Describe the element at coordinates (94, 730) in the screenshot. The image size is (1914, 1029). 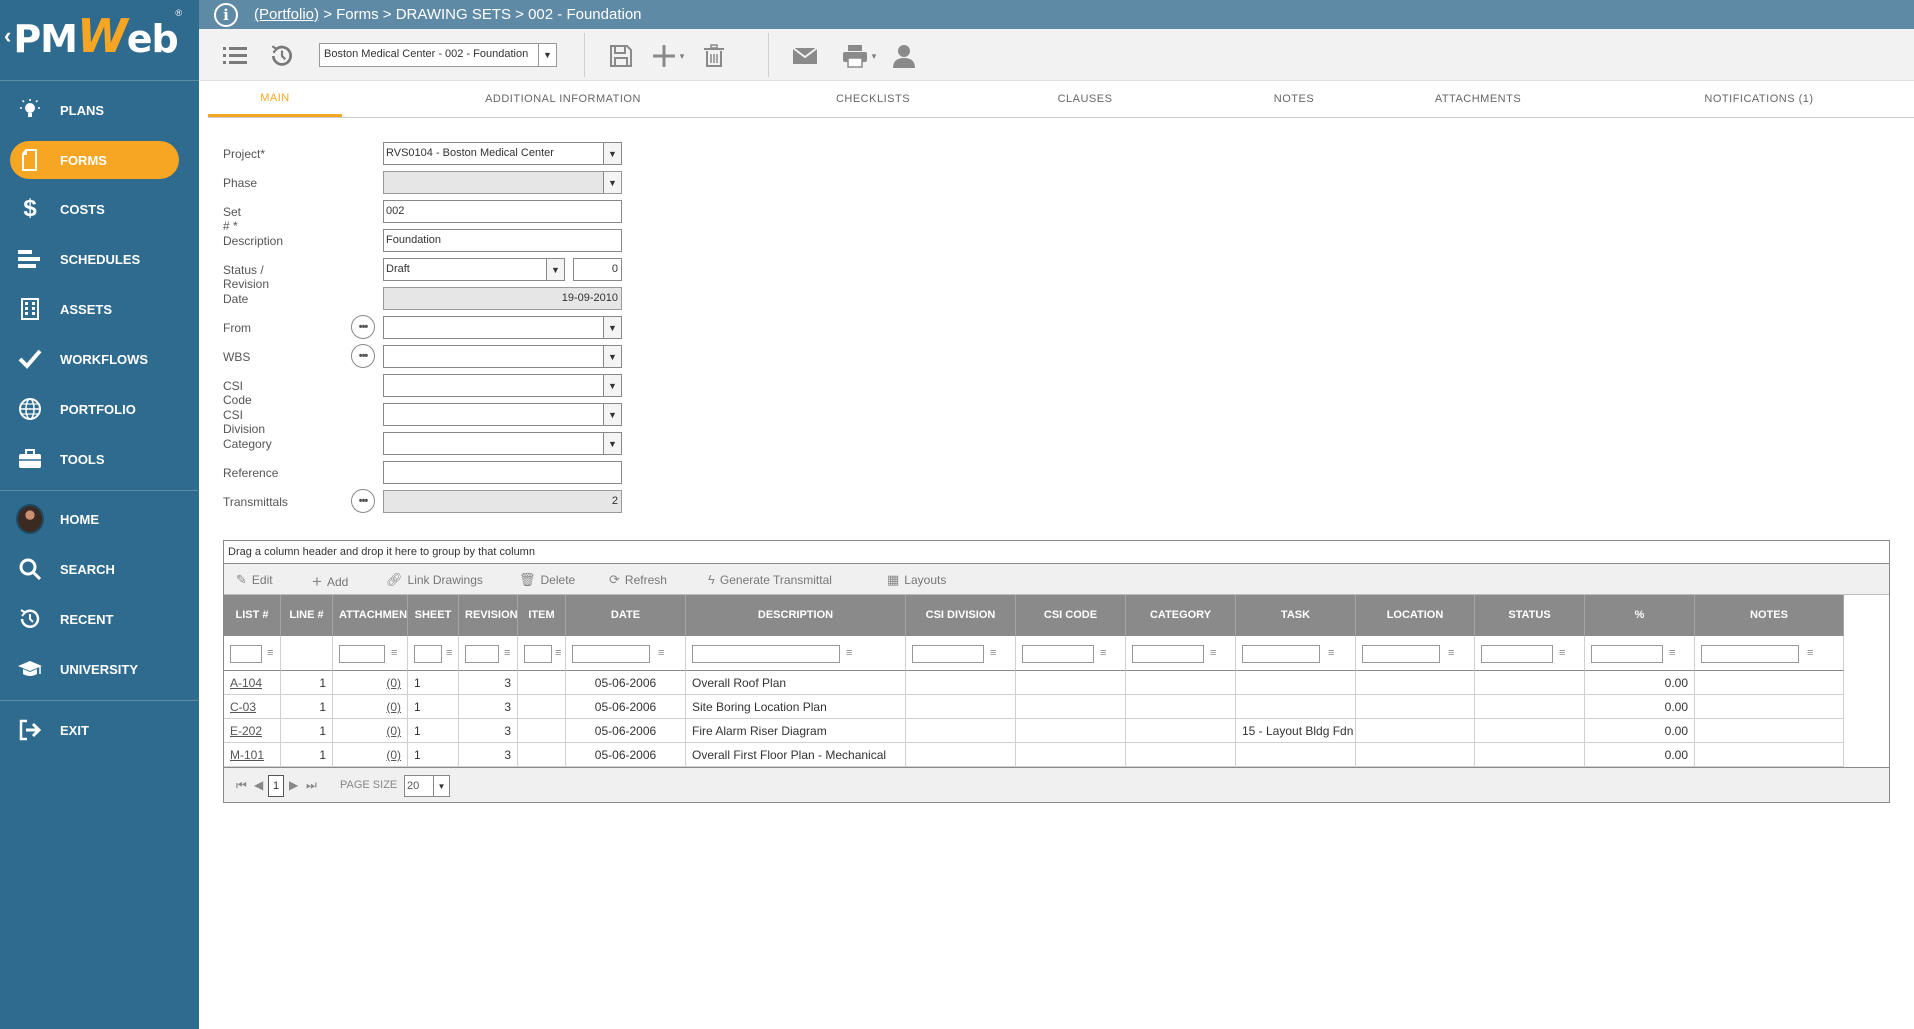
I see `sidebar-item-exit: EXIT` at that location.